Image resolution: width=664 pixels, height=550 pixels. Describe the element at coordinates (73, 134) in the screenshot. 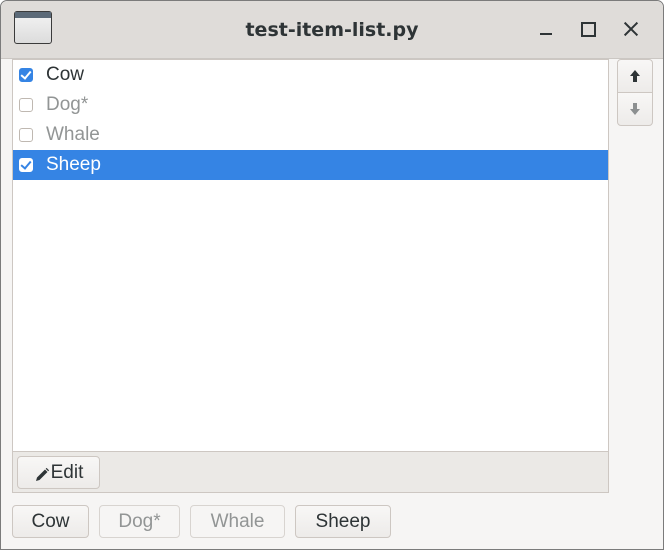

I see `item-label: Whale` at that location.